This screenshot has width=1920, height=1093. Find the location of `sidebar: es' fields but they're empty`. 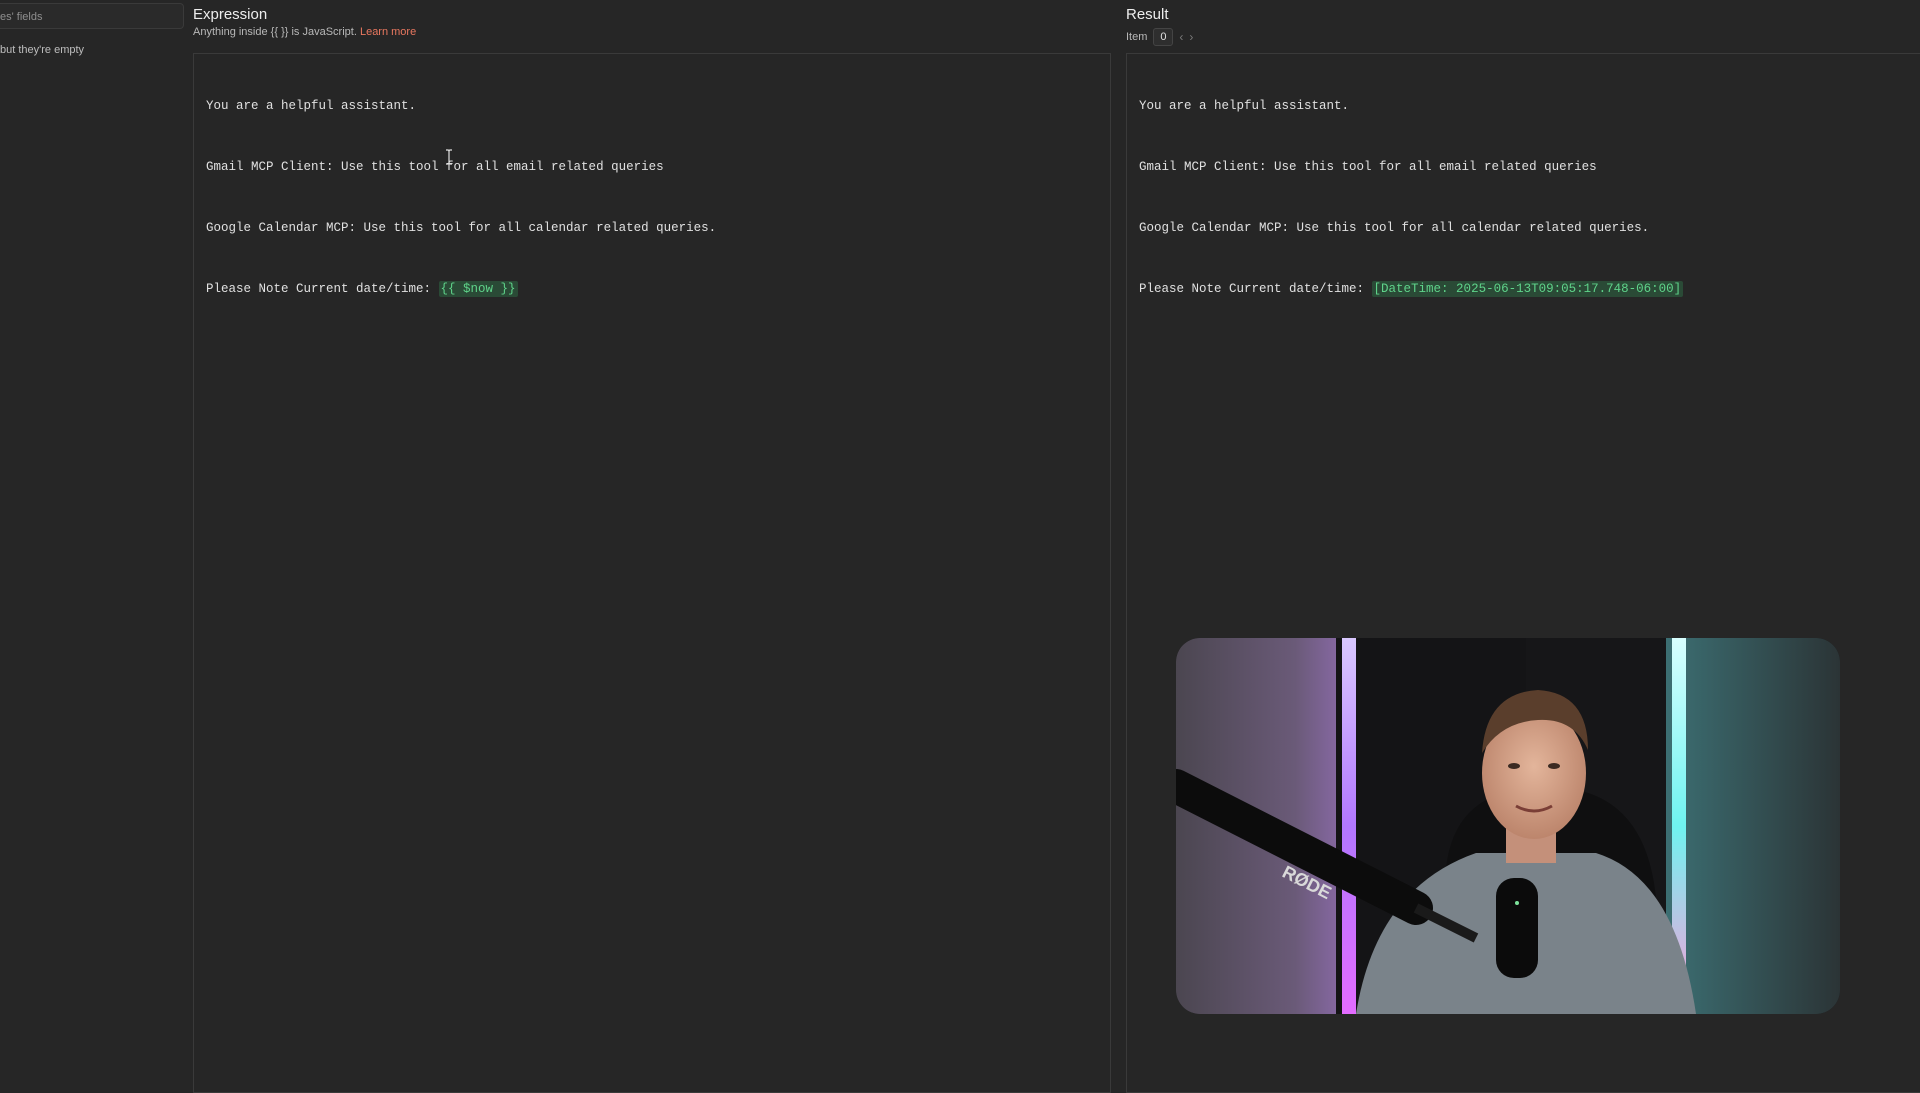

sidebar: es' fields but they're empty is located at coordinates (94, 540).